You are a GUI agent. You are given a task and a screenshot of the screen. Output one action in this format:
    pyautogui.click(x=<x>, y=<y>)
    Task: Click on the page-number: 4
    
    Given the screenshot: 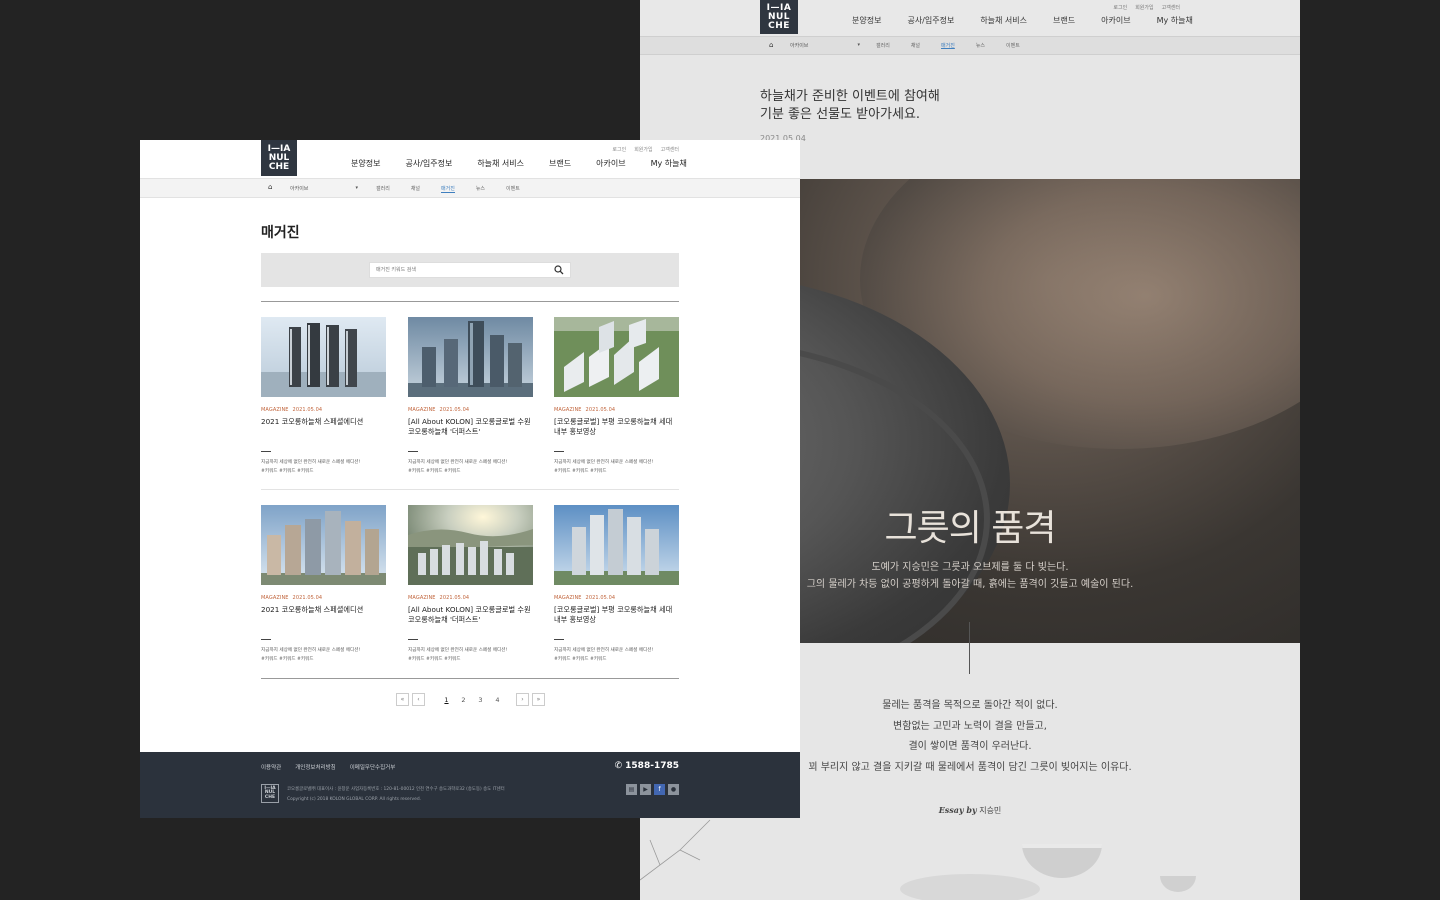 What is the action you would take?
    pyautogui.click(x=497, y=700)
    